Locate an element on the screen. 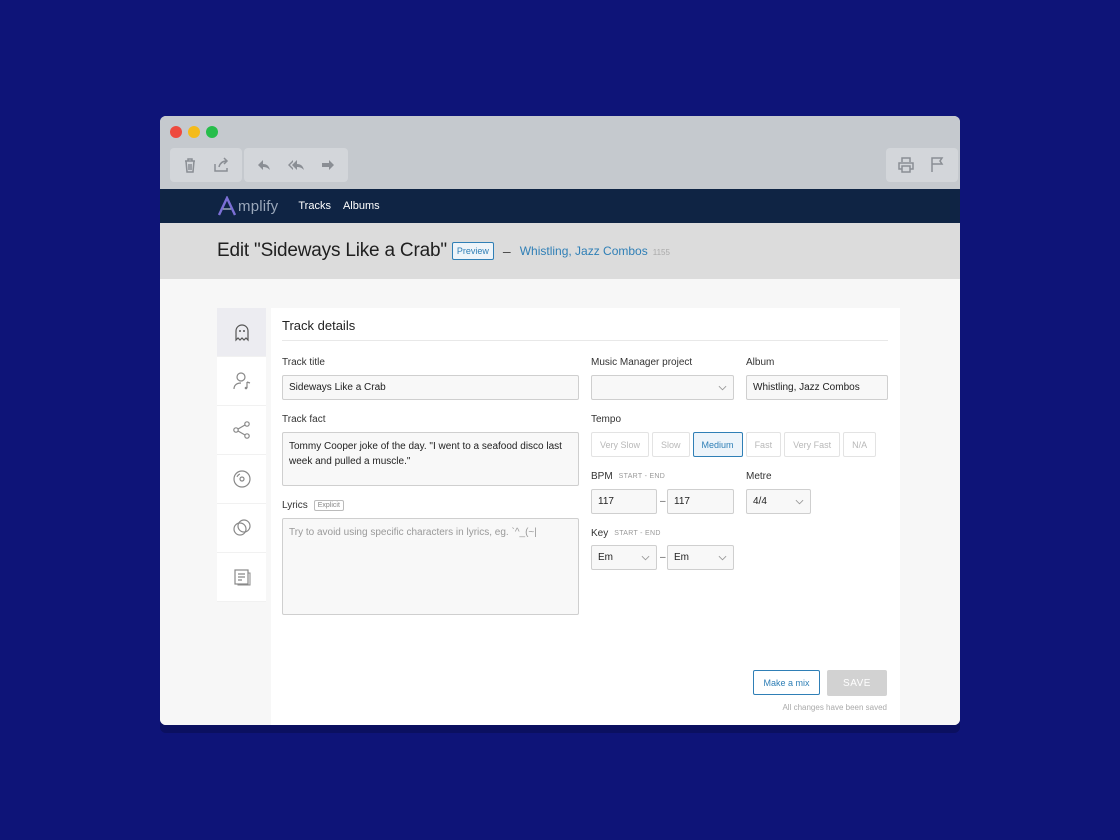 The image size is (1120, 840). metre-select: 4/4 is located at coordinates (778, 501).